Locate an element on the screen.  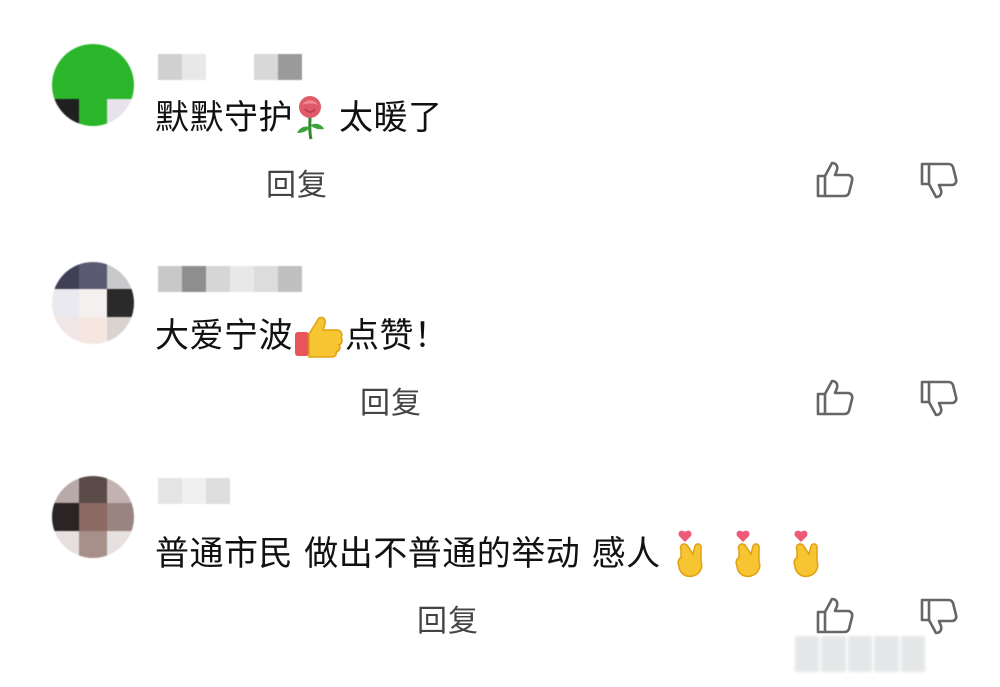
thumbs-up-emoji is located at coordinates (319, 337).